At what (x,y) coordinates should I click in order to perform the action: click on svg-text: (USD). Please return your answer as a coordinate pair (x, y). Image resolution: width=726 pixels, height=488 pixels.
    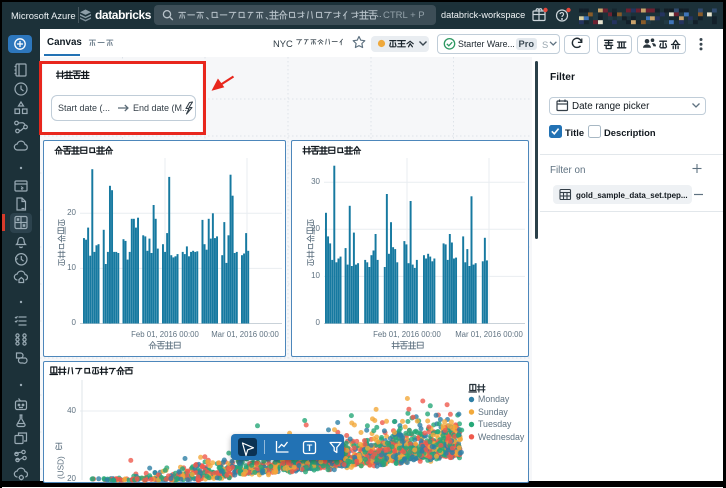
    Looking at the image, I should click on (61, 467).